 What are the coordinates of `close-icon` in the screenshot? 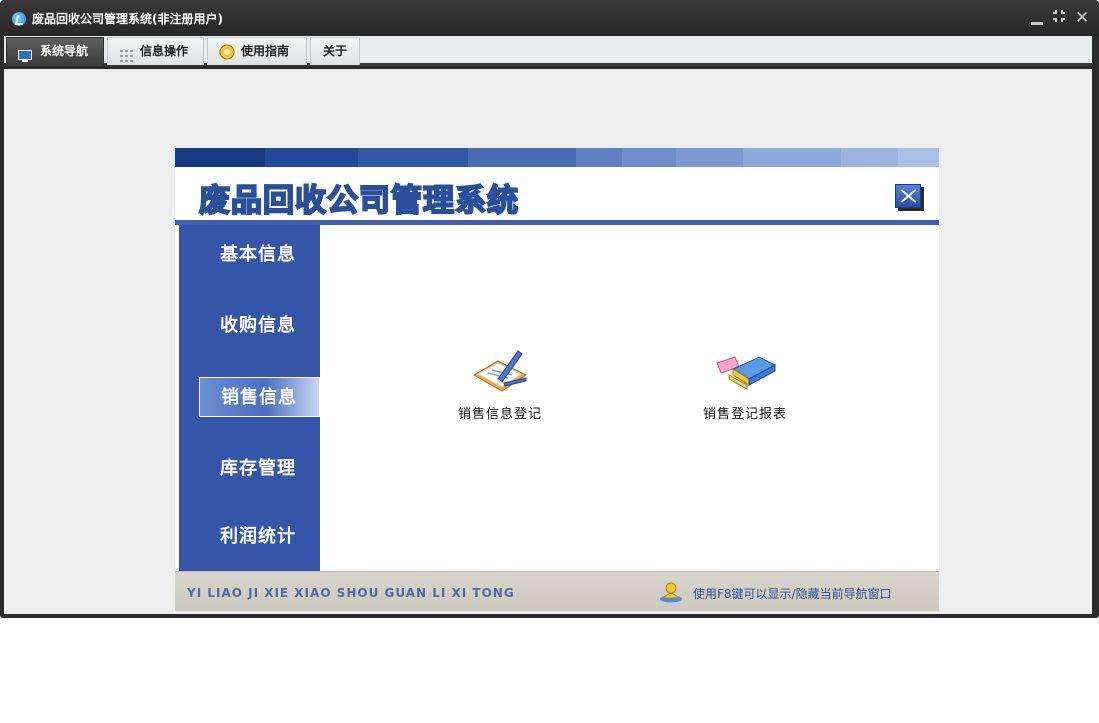 It's located at (908, 196).